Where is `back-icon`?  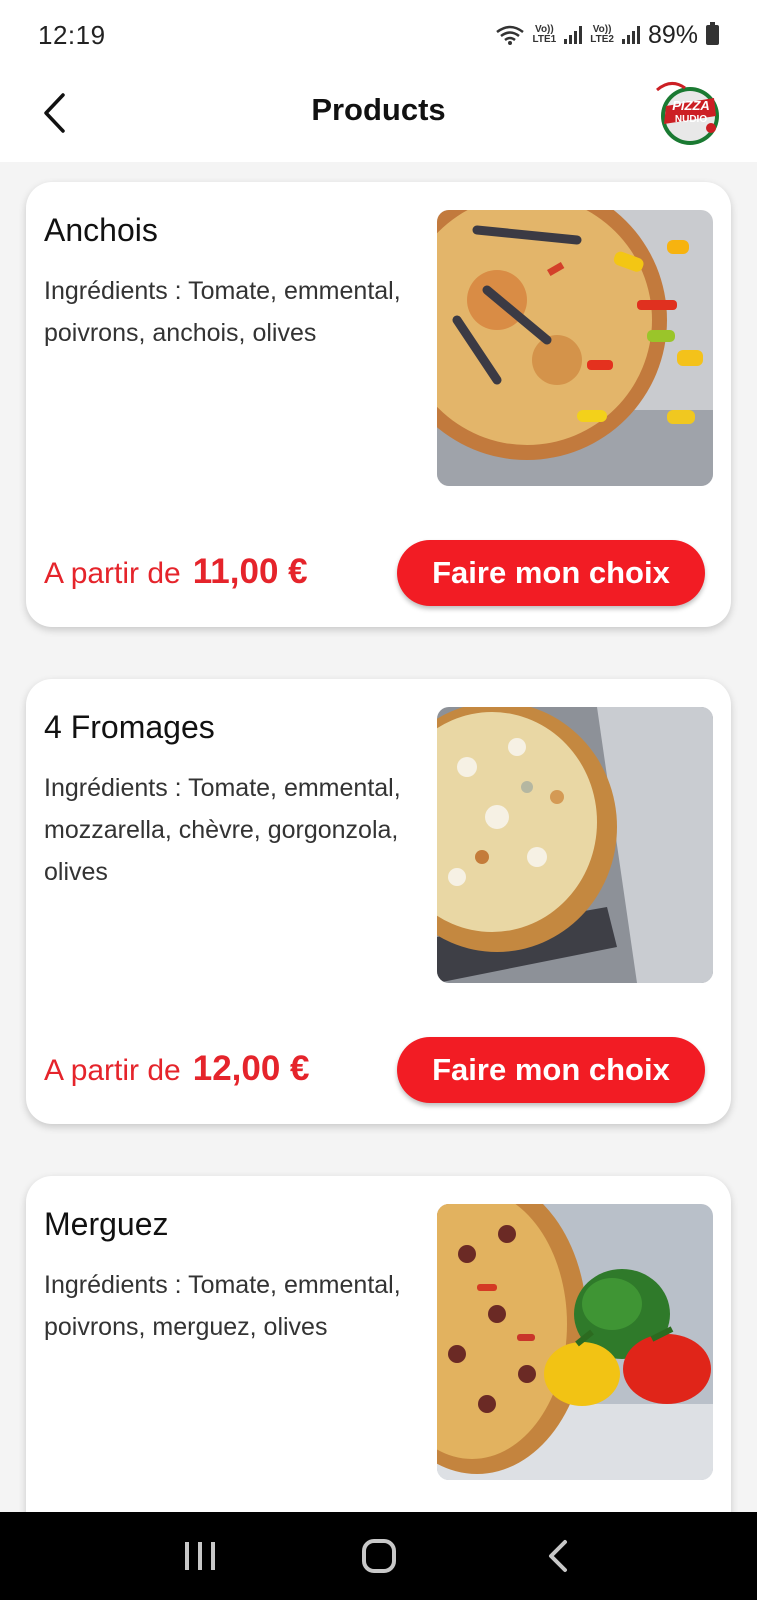
back-icon is located at coordinates (557, 1556).